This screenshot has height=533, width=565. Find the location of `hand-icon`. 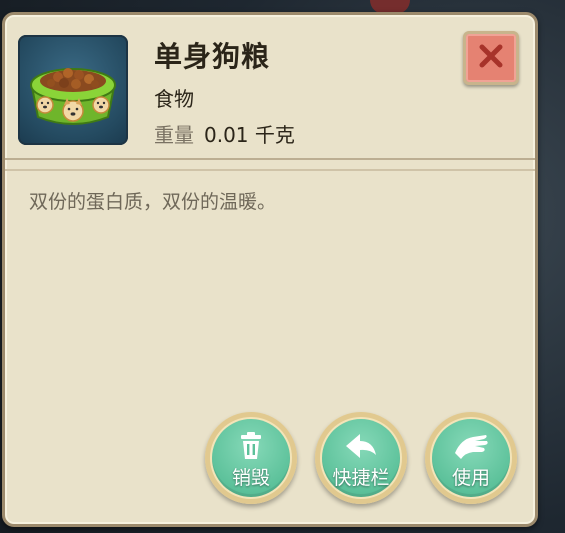

hand-icon is located at coordinates (471, 448).